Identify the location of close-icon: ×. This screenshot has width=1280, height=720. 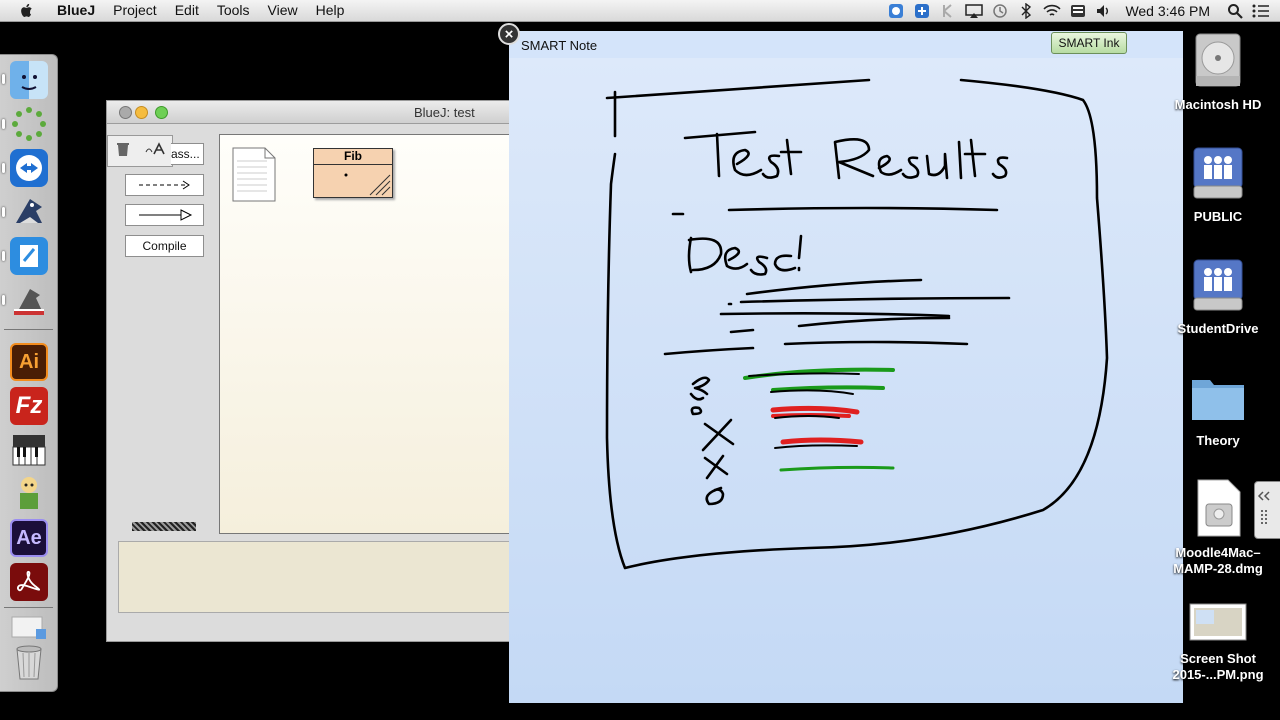
(509, 34).